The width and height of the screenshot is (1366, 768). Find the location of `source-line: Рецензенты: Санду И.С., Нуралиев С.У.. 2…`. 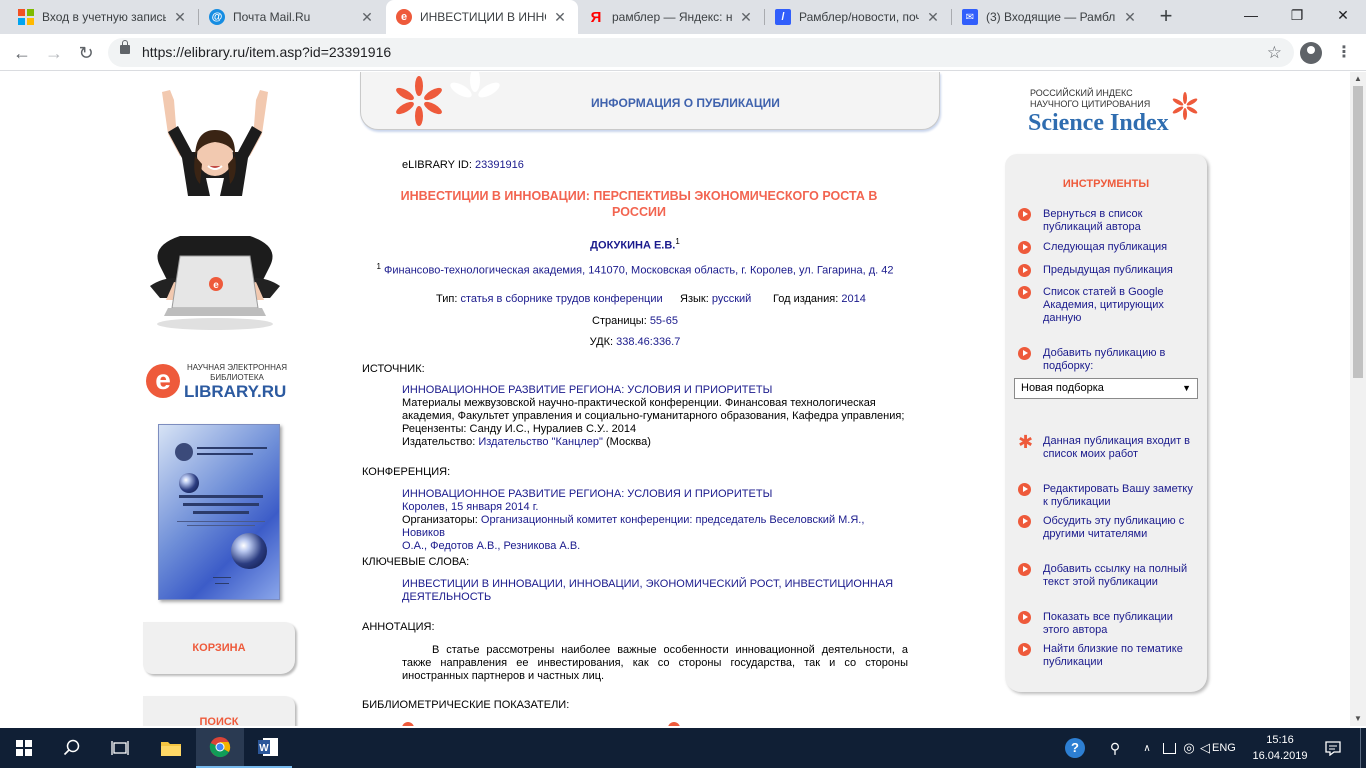

source-line: Рецензенты: Санду И.С., Нуралиев С.У.. 2… is located at coordinates (519, 429).